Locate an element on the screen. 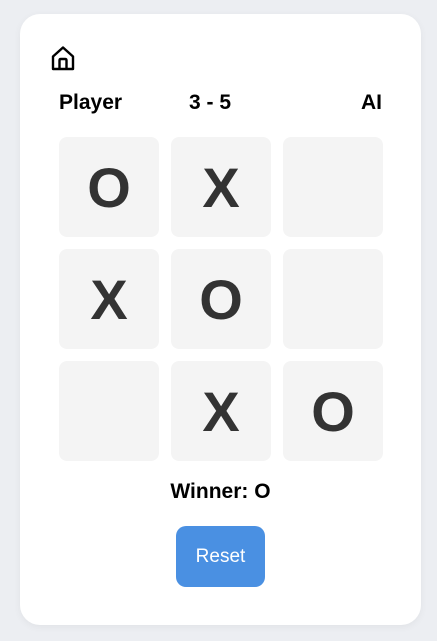 This screenshot has height=641, width=437. board-cell-5: O is located at coordinates (221, 299).